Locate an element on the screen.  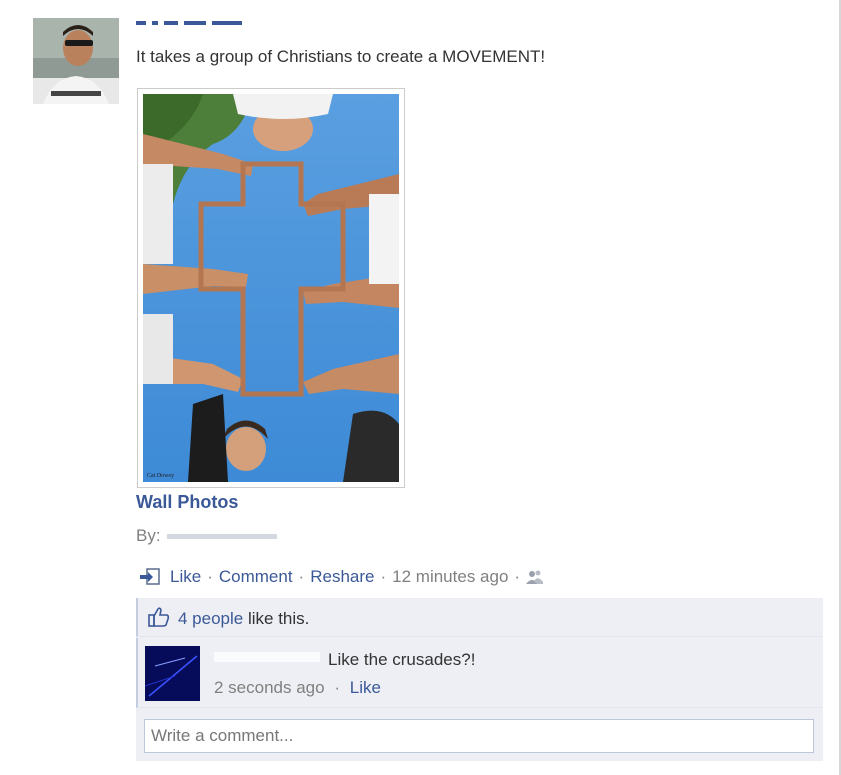
likers-link: 4 people is located at coordinates (210, 618).